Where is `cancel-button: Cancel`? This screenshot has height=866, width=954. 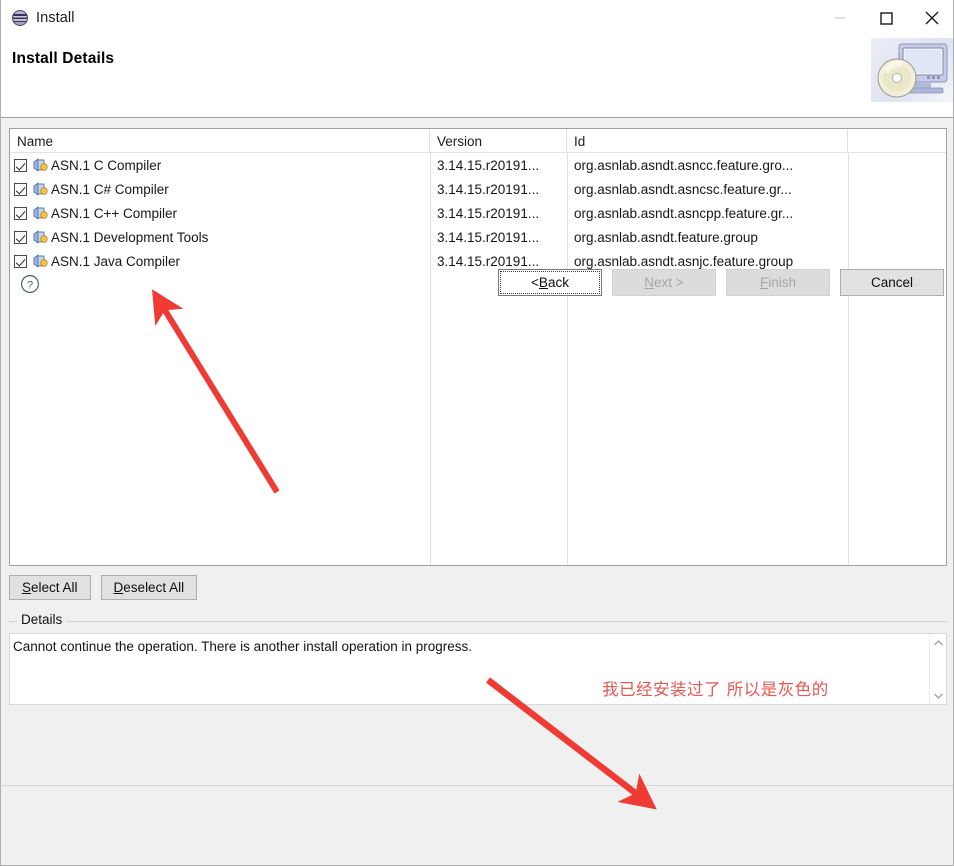
cancel-button: Cancel is located at coordinates (892, 282).